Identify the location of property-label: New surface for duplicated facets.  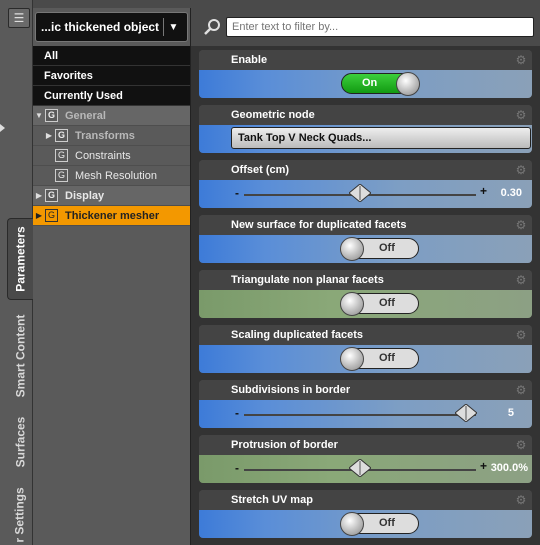
(319, 225).